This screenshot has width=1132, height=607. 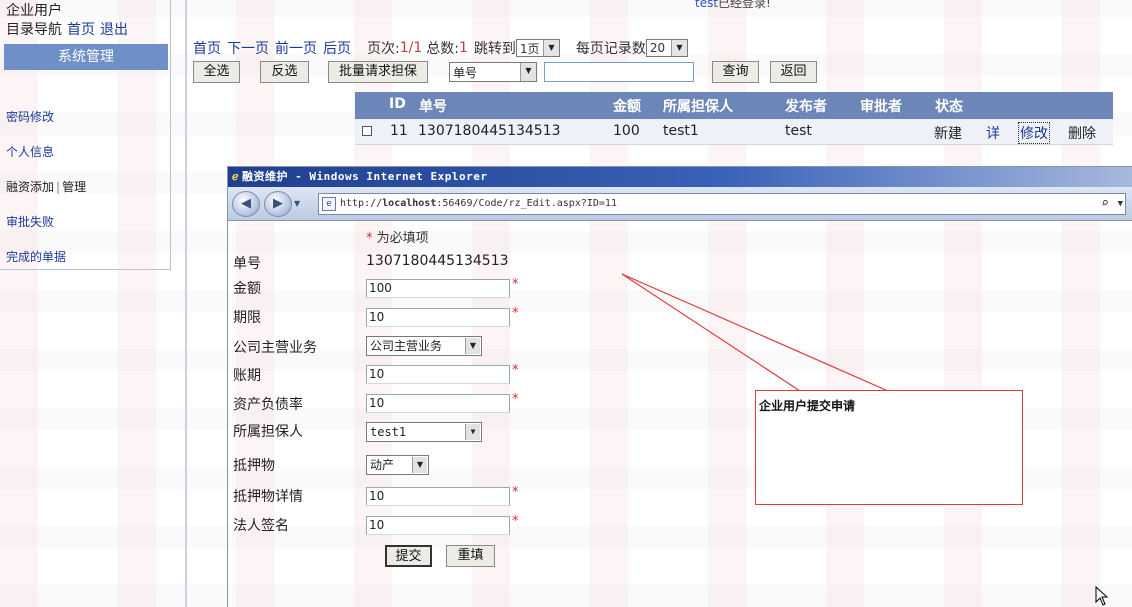 What do you see at coordinates (807, 406) in the screenshot?
I see `annotation-text: 企业用户提交申请` at bounding box center [807, 406].